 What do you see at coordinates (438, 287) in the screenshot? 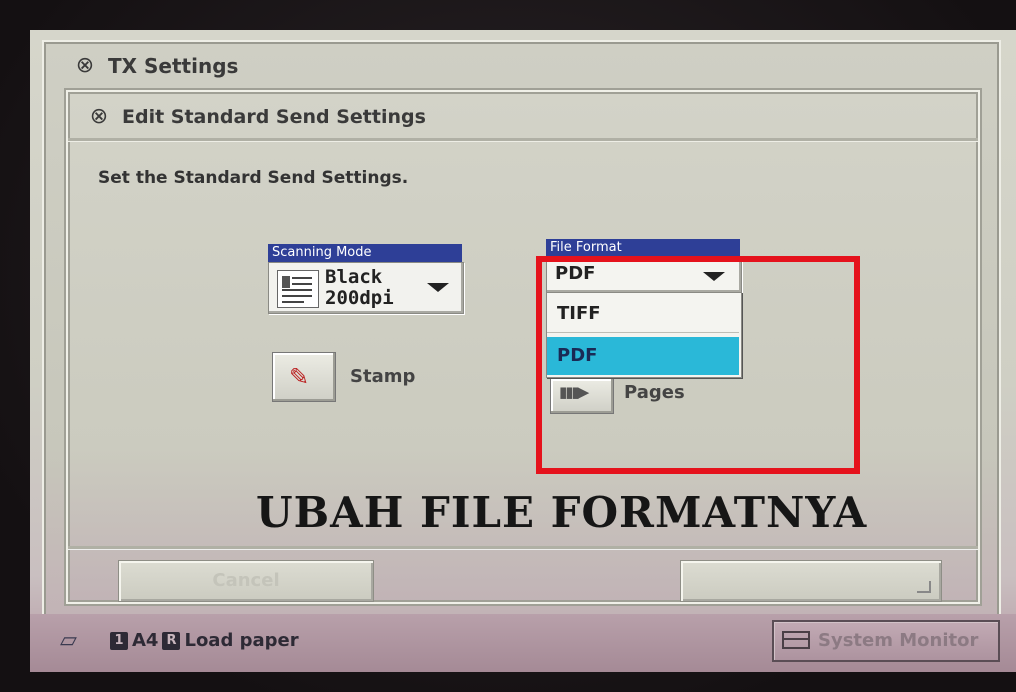
I see `chevron-down-icon` at bounding box center [438, 287].